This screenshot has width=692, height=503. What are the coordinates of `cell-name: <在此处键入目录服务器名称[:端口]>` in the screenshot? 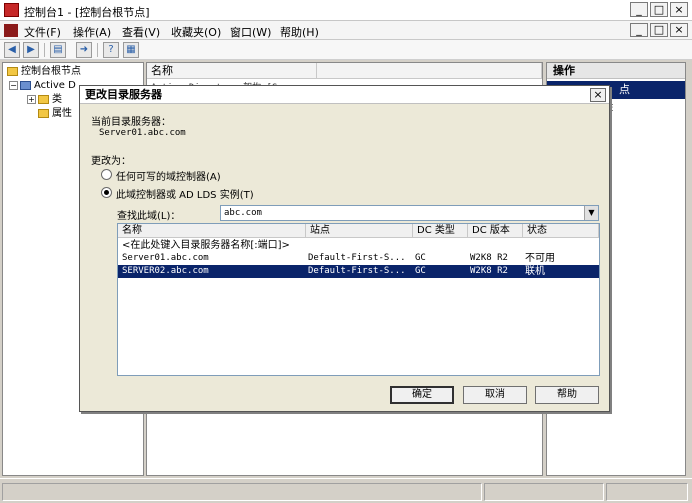 It's located at (206, 245).